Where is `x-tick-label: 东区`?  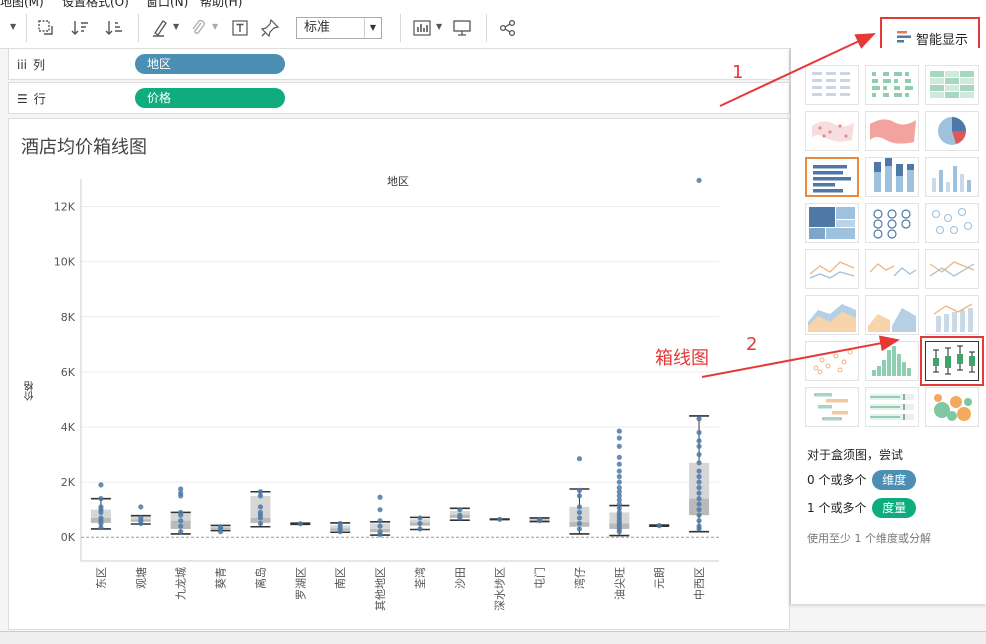
x-tick-label: 东区 is located at coordinates (101, 578).